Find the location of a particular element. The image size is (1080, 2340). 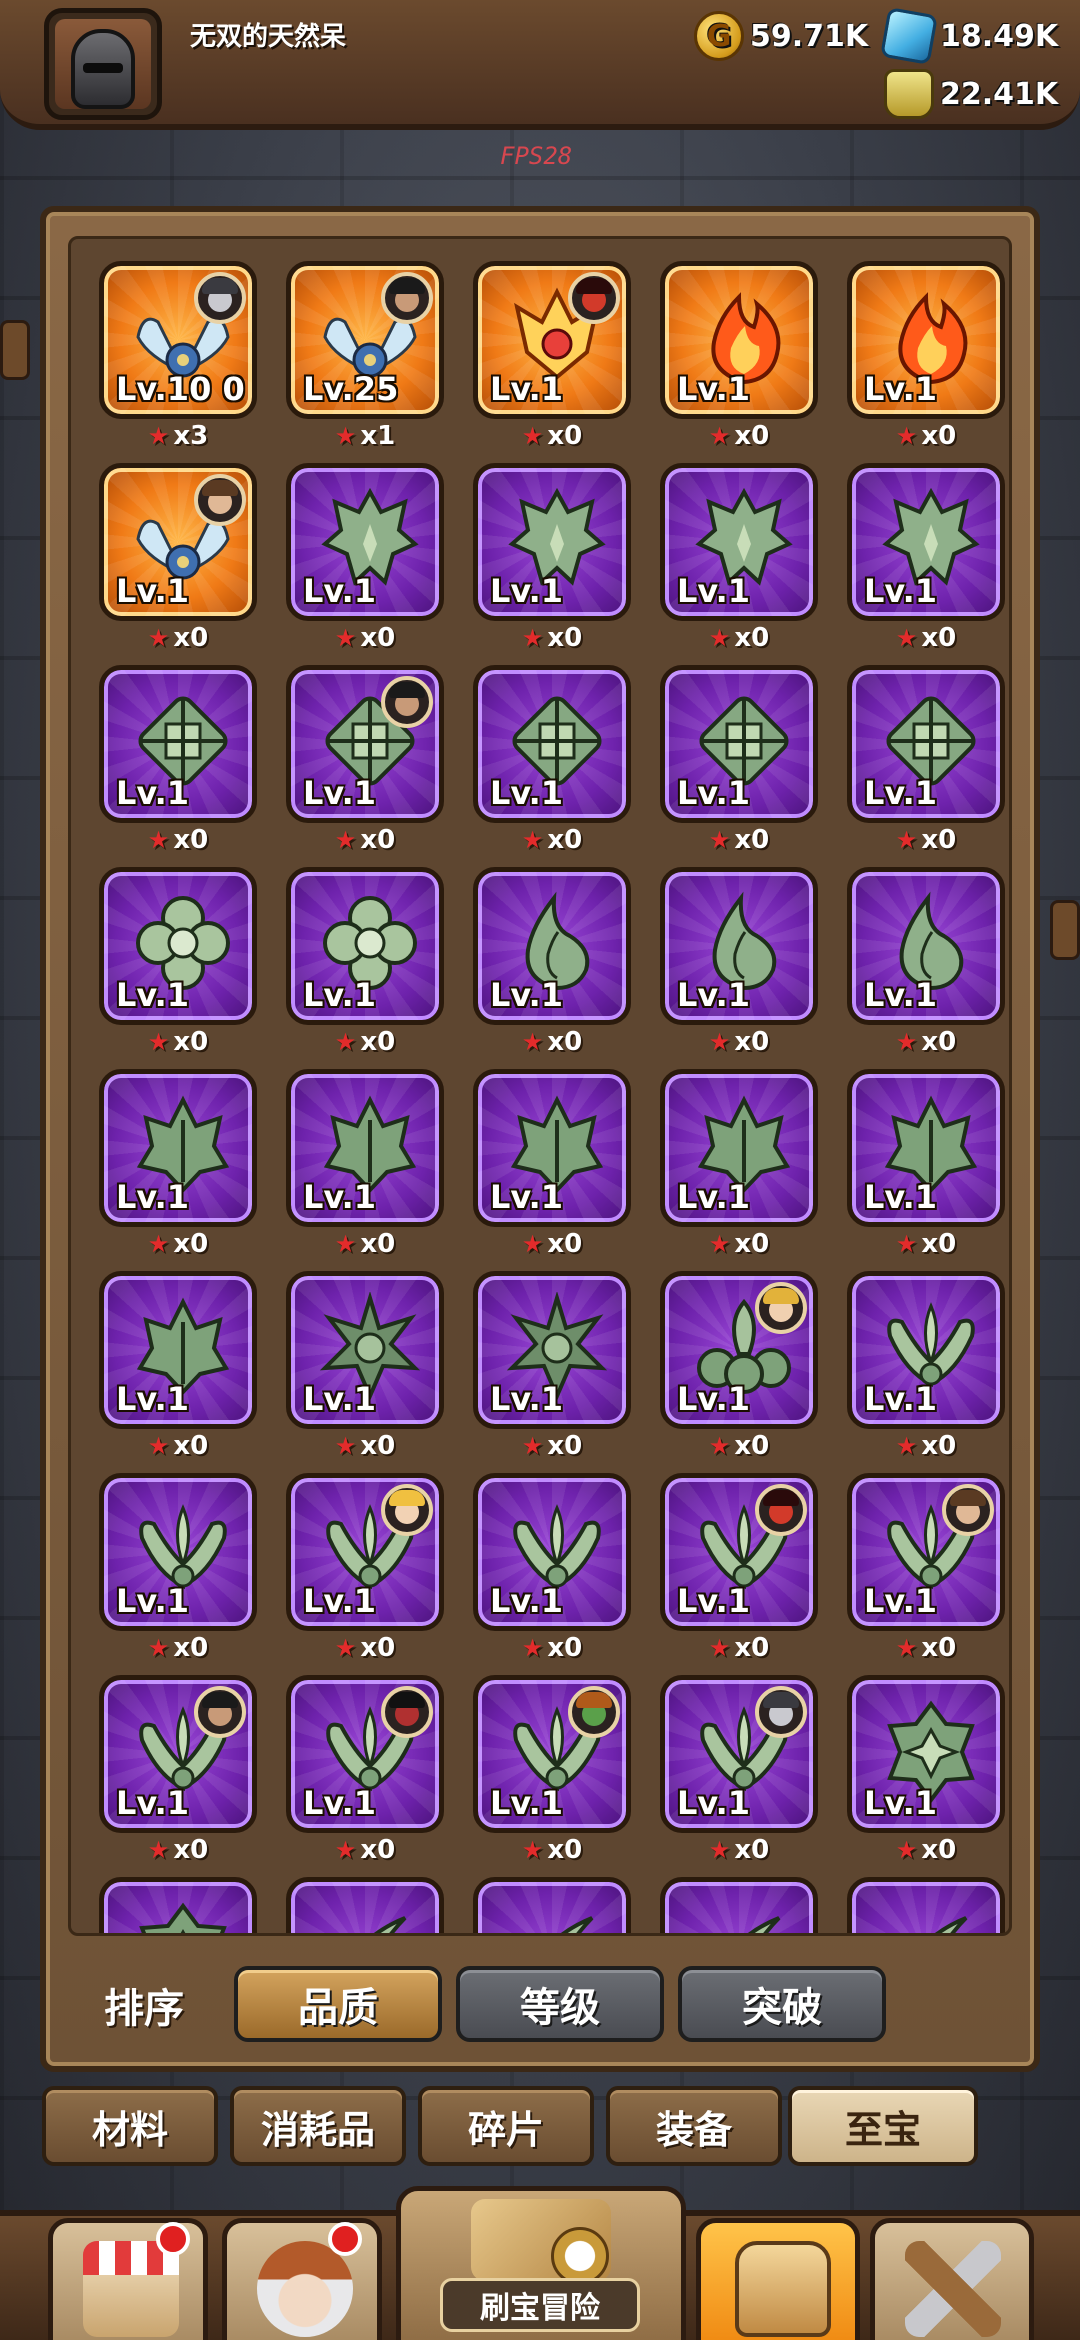

gold-resource: G 59.71K is located at coordinates (781, 36).